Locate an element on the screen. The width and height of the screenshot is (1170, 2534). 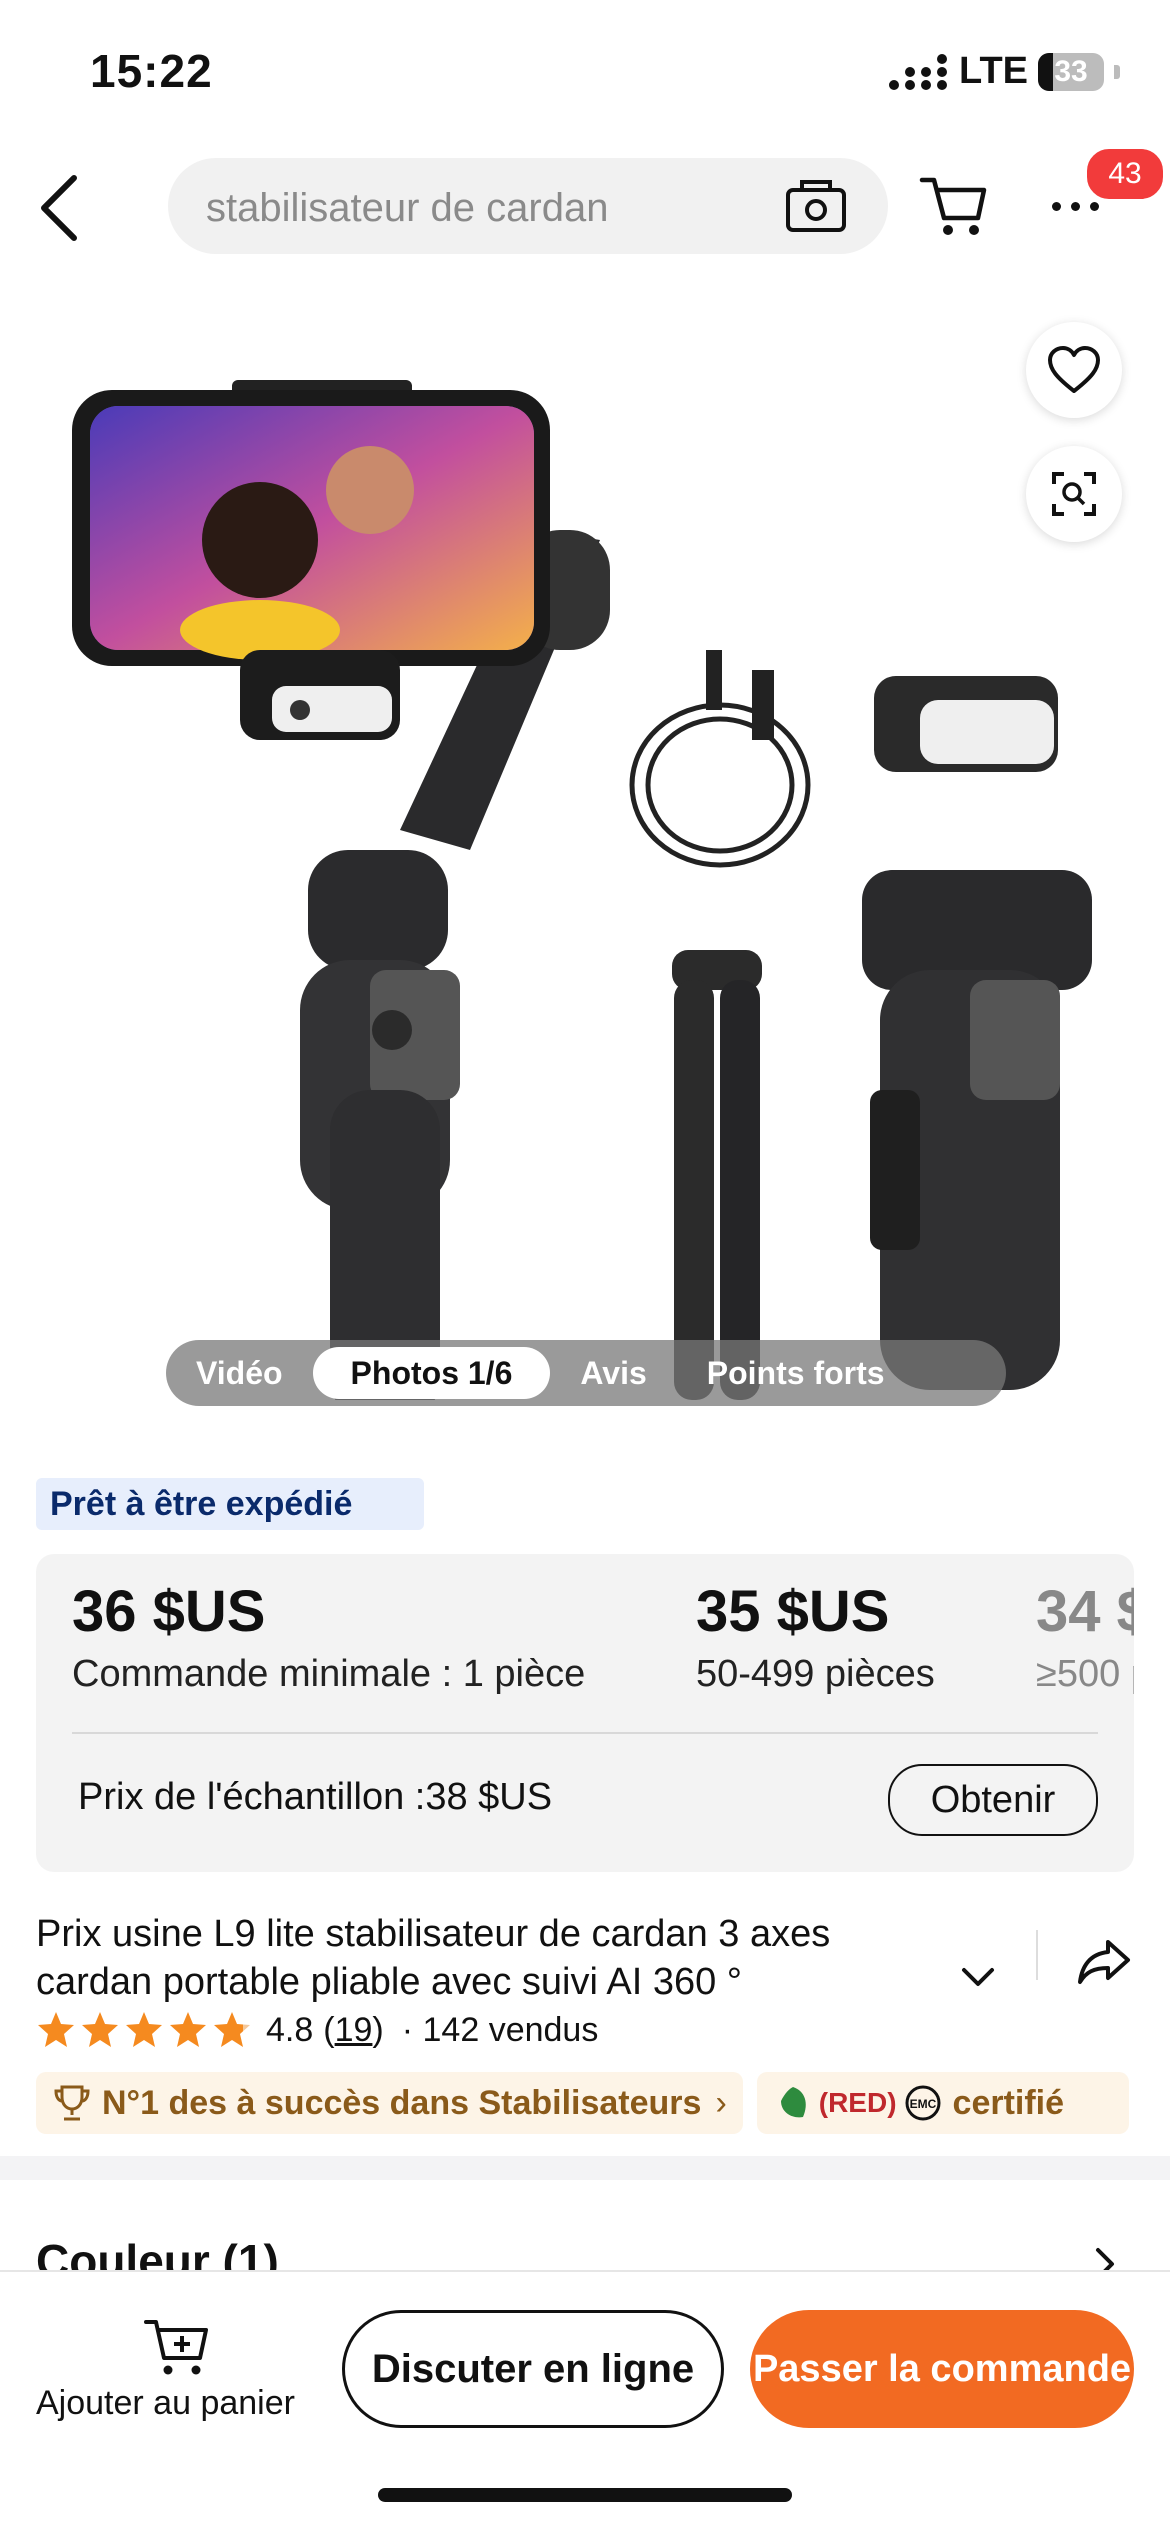
bestseller-text: N°1 des à succès dans Stabilisateurs is located at coordinates (402, 2102).